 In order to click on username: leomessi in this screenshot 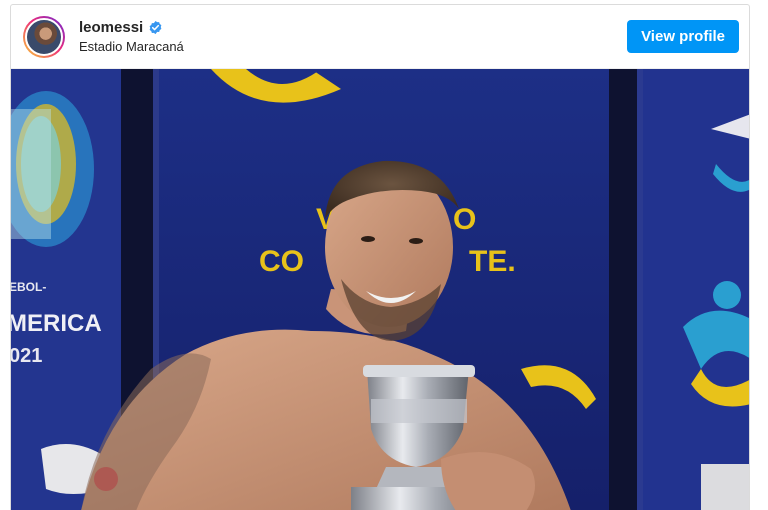, I will do `click(111, 27)`.